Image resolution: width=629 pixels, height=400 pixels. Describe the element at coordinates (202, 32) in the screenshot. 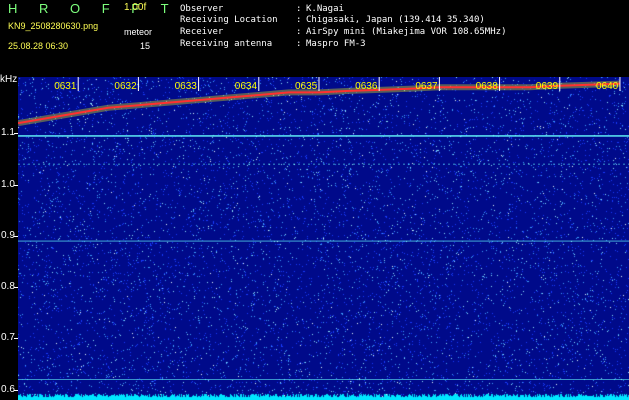

I see `receiver-key: Receiver` at that location.